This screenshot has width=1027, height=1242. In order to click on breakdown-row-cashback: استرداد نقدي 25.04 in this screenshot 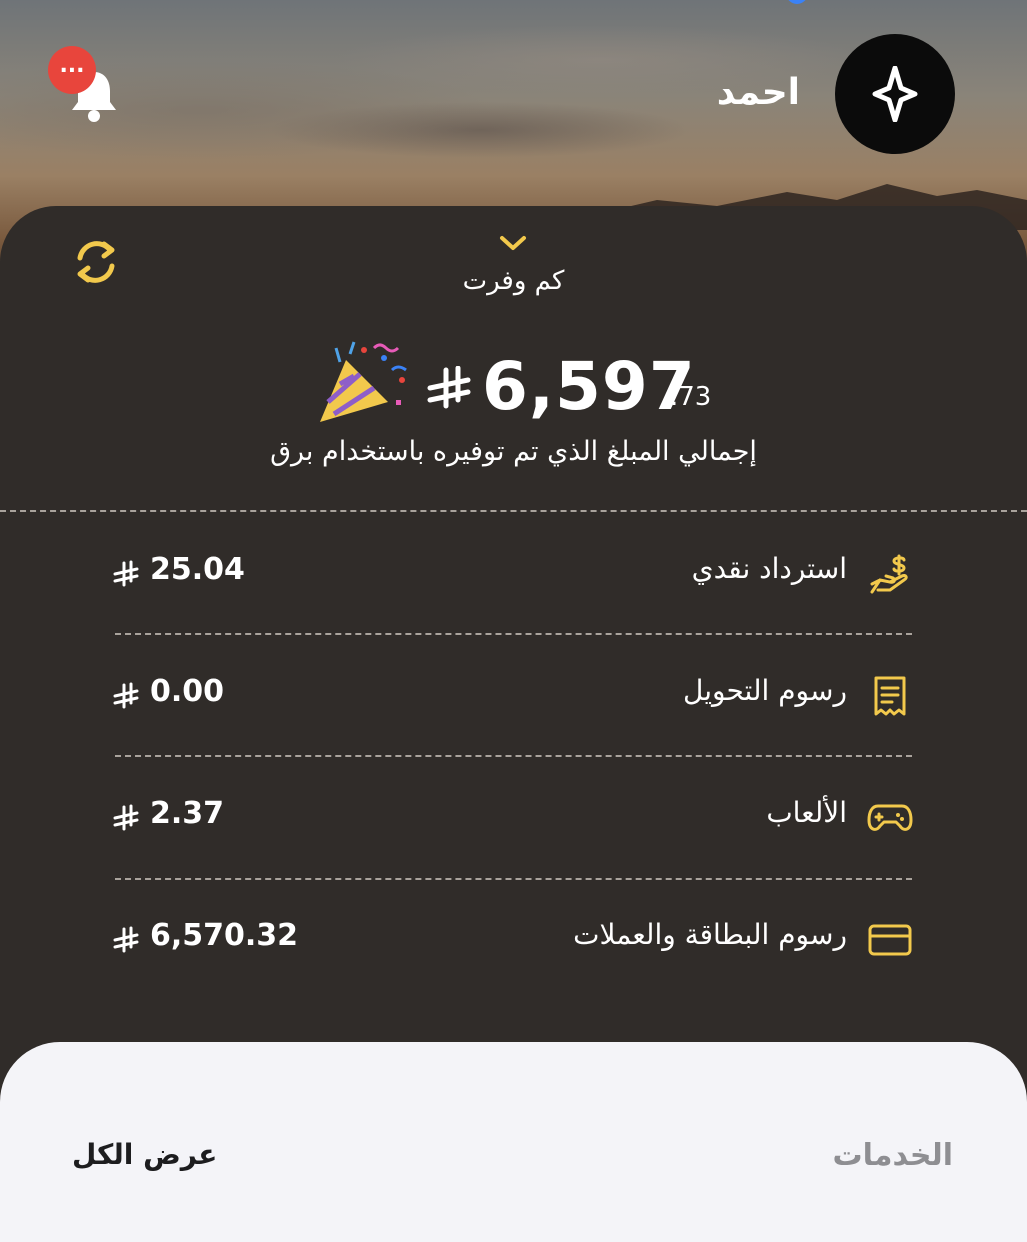, I will do `click(513, 574)`.